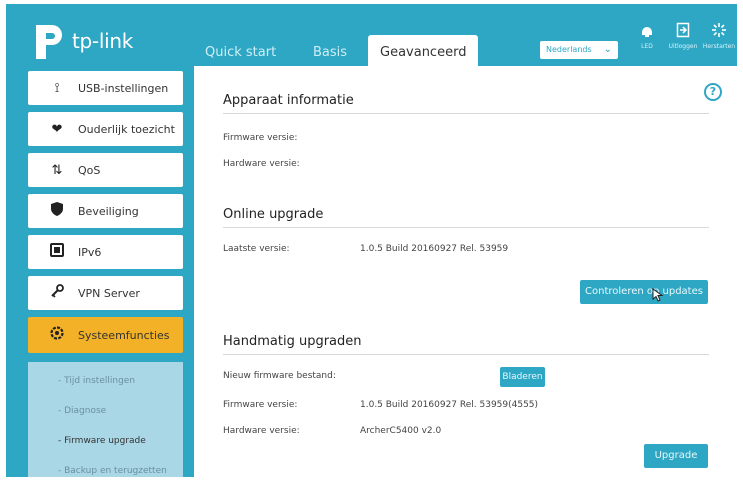  What do you see at coordinates (288, 100) in the screenshot?
I see `section-title-device-info: Apparaat informatie` at bounding box center [288, 100].